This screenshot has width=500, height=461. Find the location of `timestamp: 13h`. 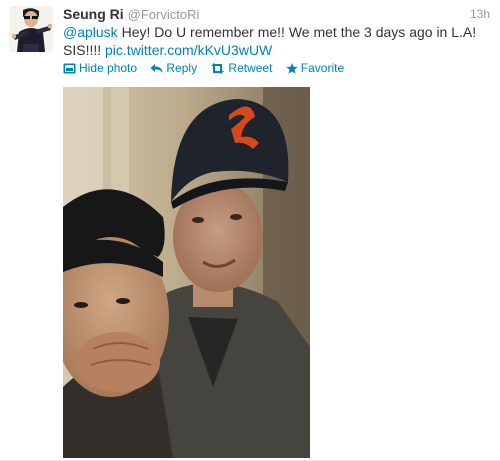

timestamp: 13h is located at coordinates (480, 14).